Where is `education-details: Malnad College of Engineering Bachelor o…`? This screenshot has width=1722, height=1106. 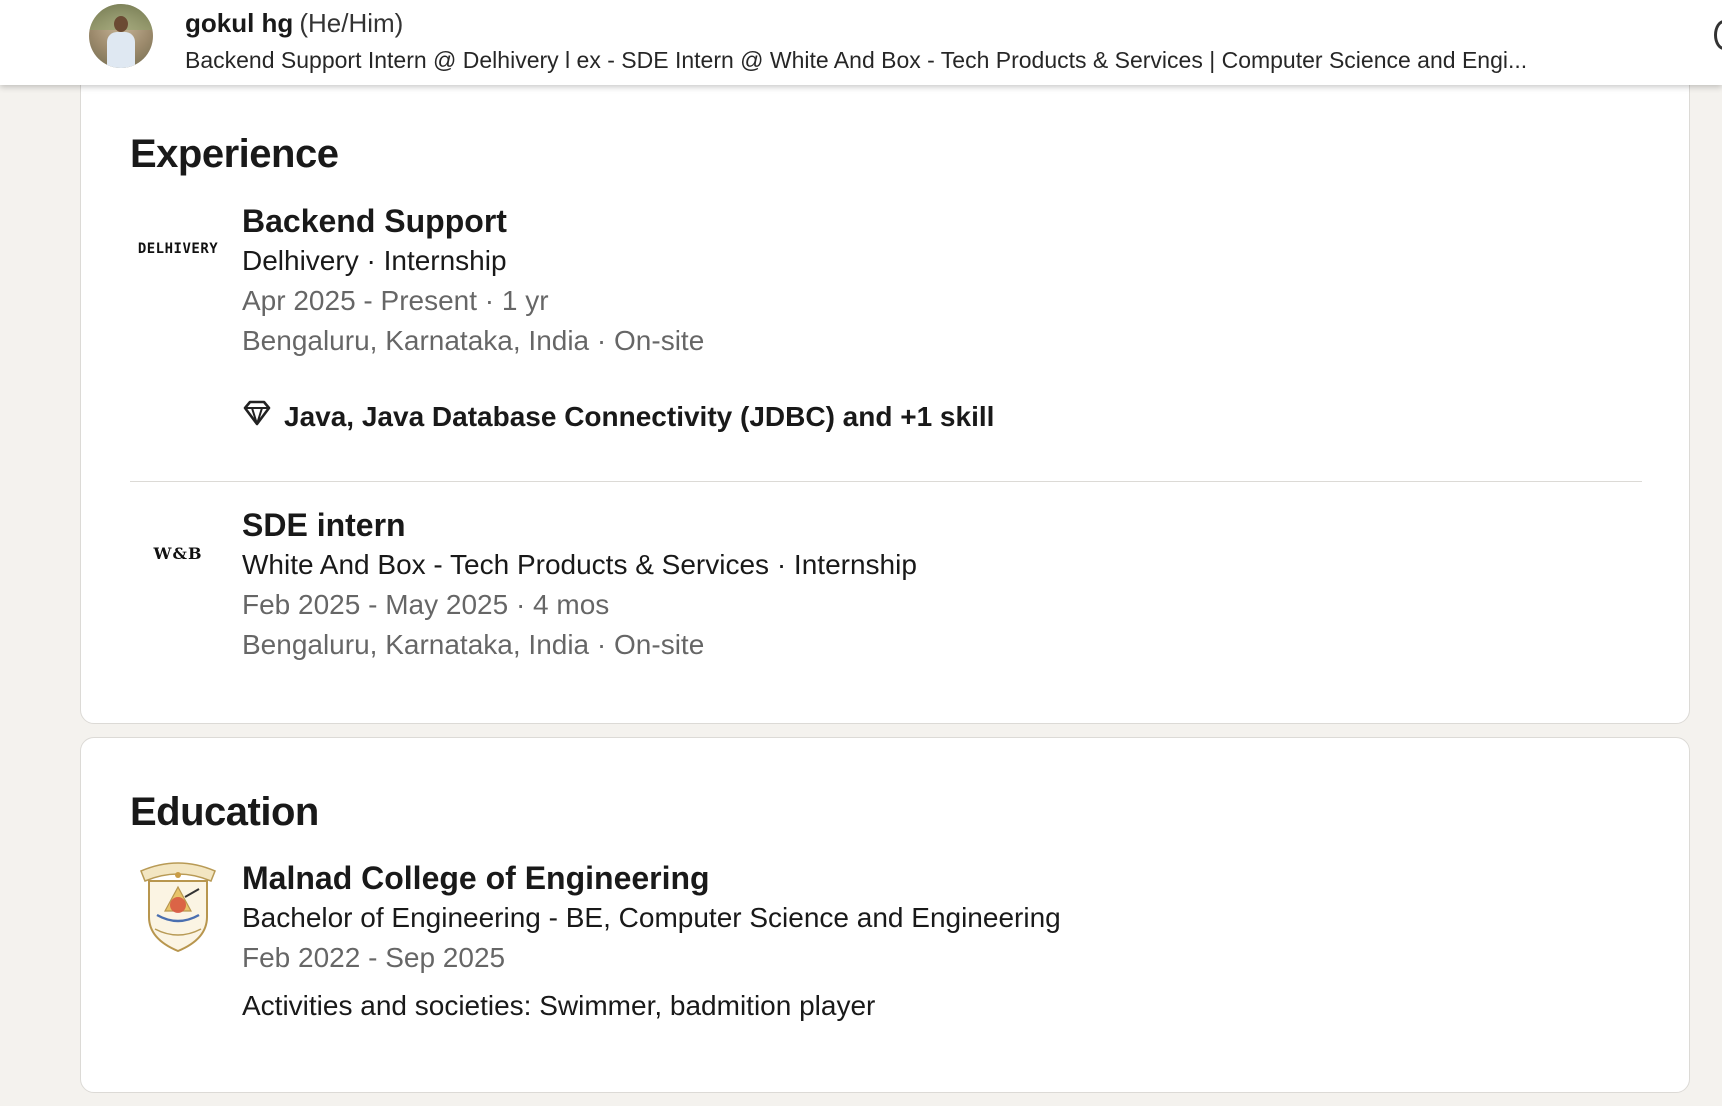 education-details: Malnad College of Engineering Bachelor o… is located at coordinates (932, 942).